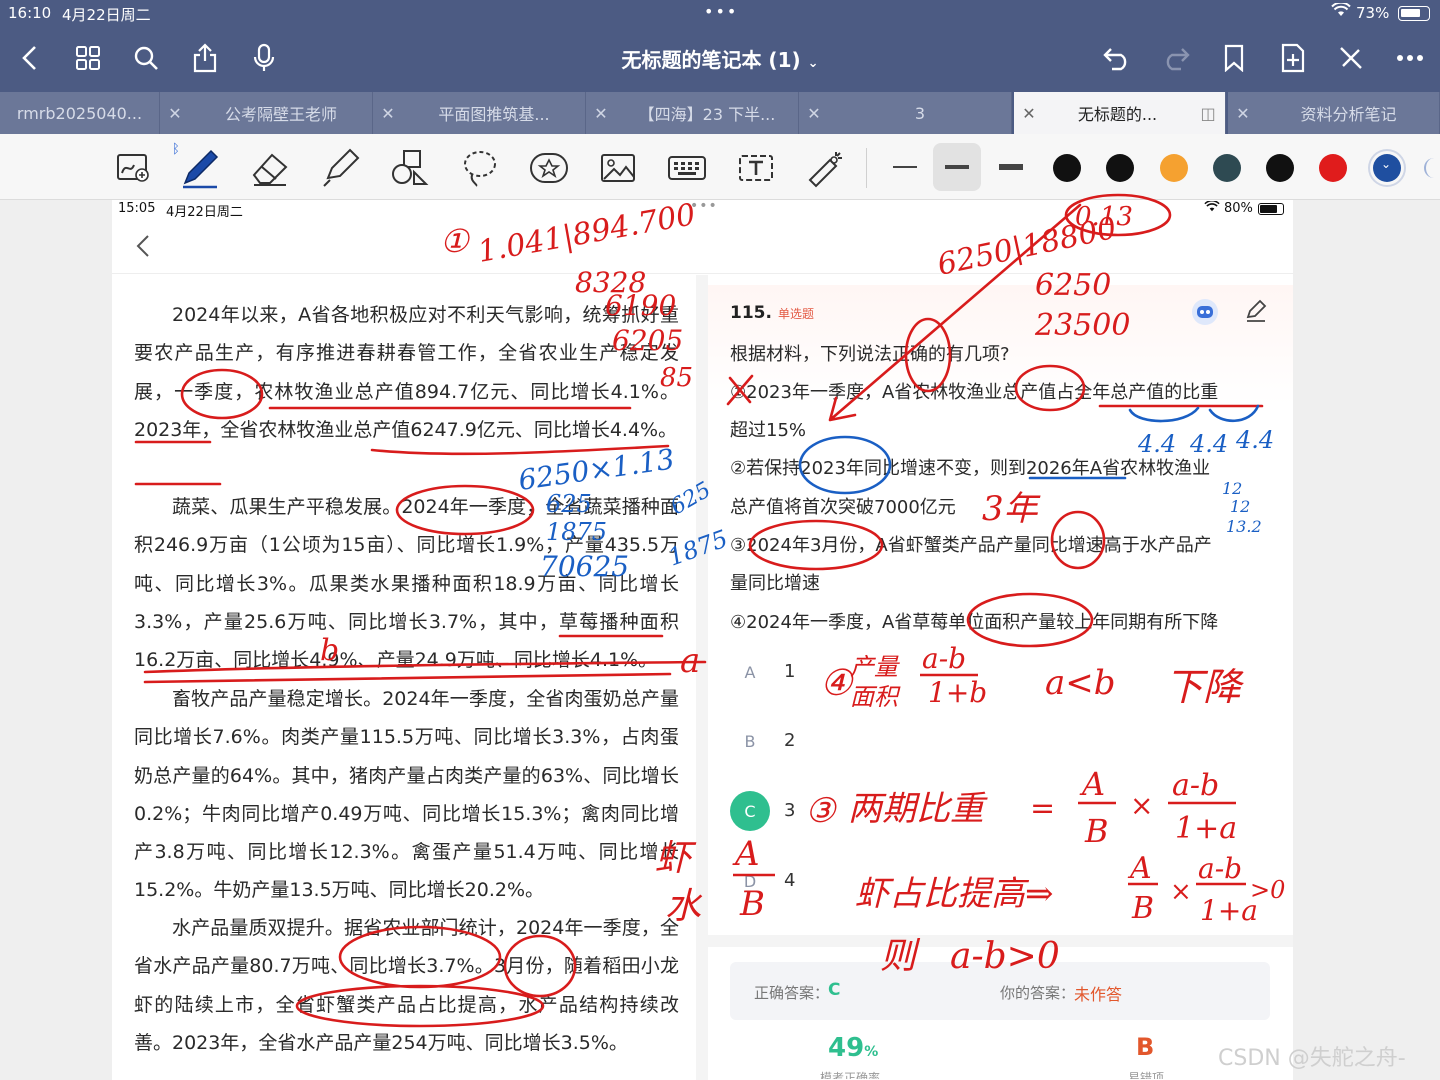  Describe the element at coordinates (775, 583) in the screenshot. I see `statement-3-line-2: 量同比增速` at that location.